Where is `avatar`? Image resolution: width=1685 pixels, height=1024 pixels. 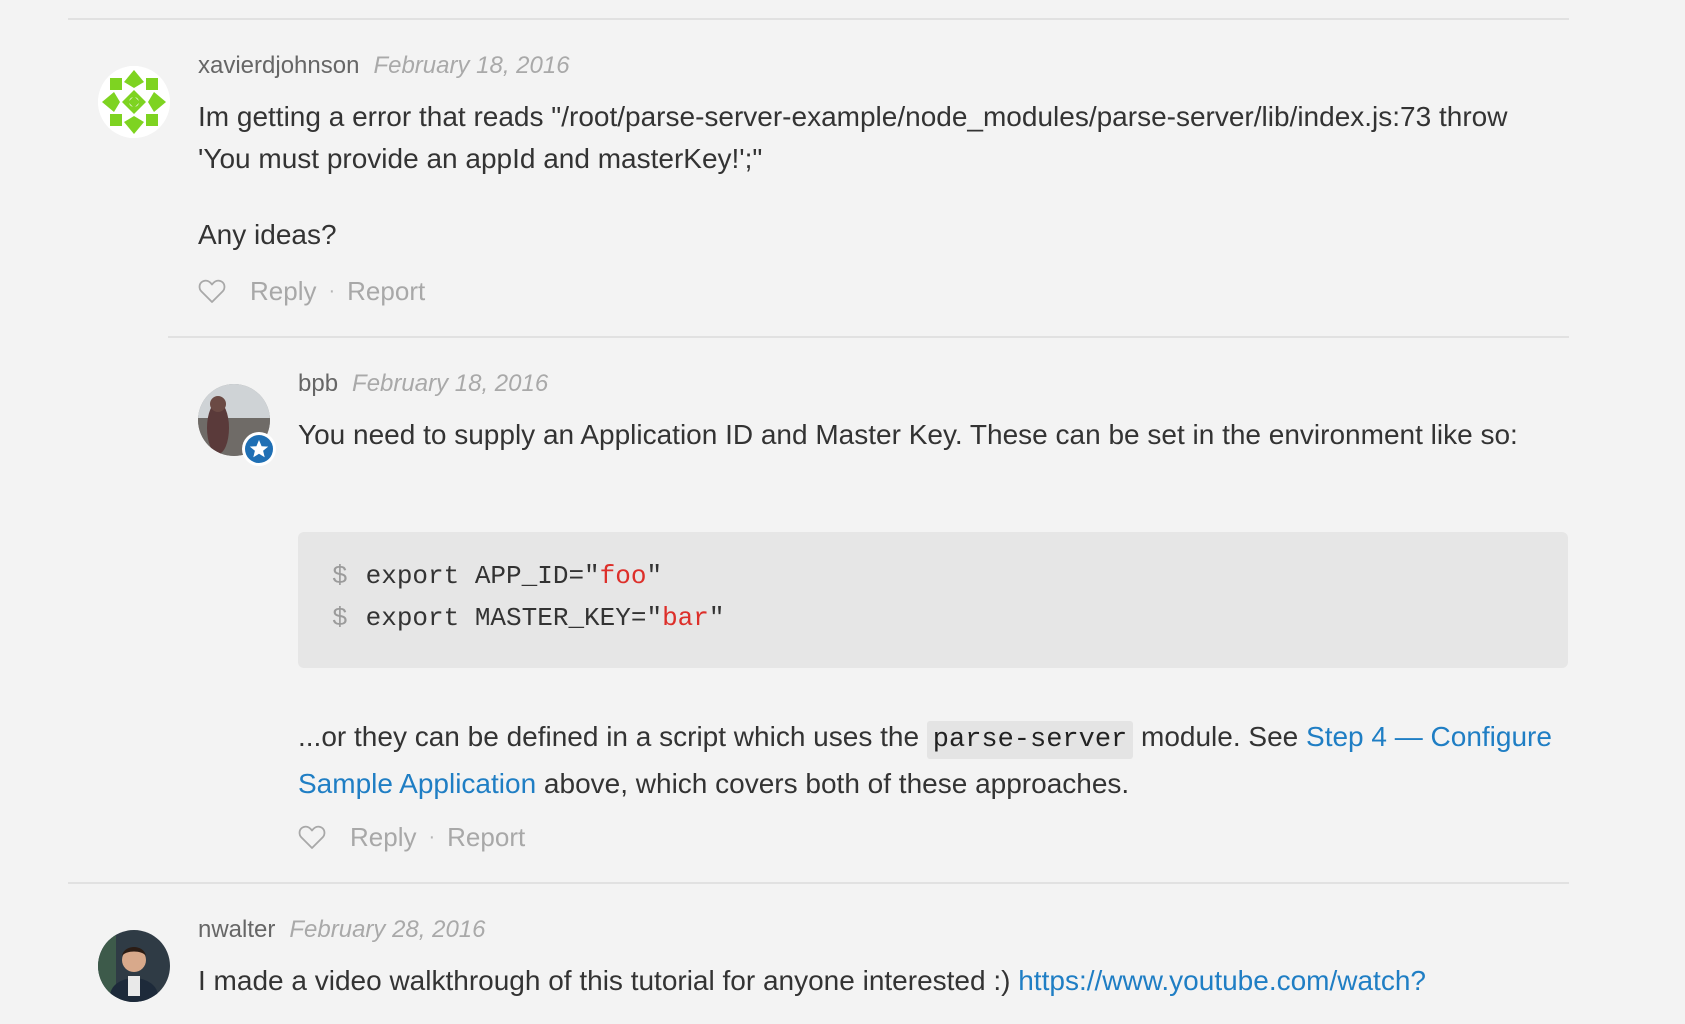 avatar is located at coordinates (134, 966).